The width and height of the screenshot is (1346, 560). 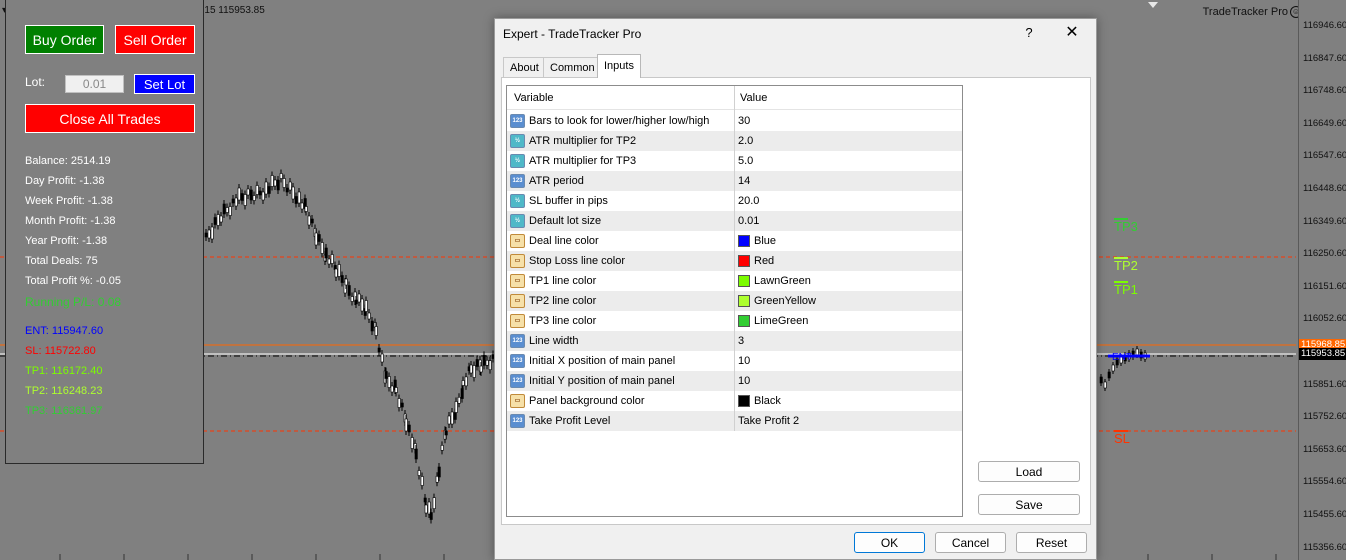 What do you see at coordinates (517, 221) in the screenshot?
I see `double-type-icon: ½` at bounding box center [517, 221].